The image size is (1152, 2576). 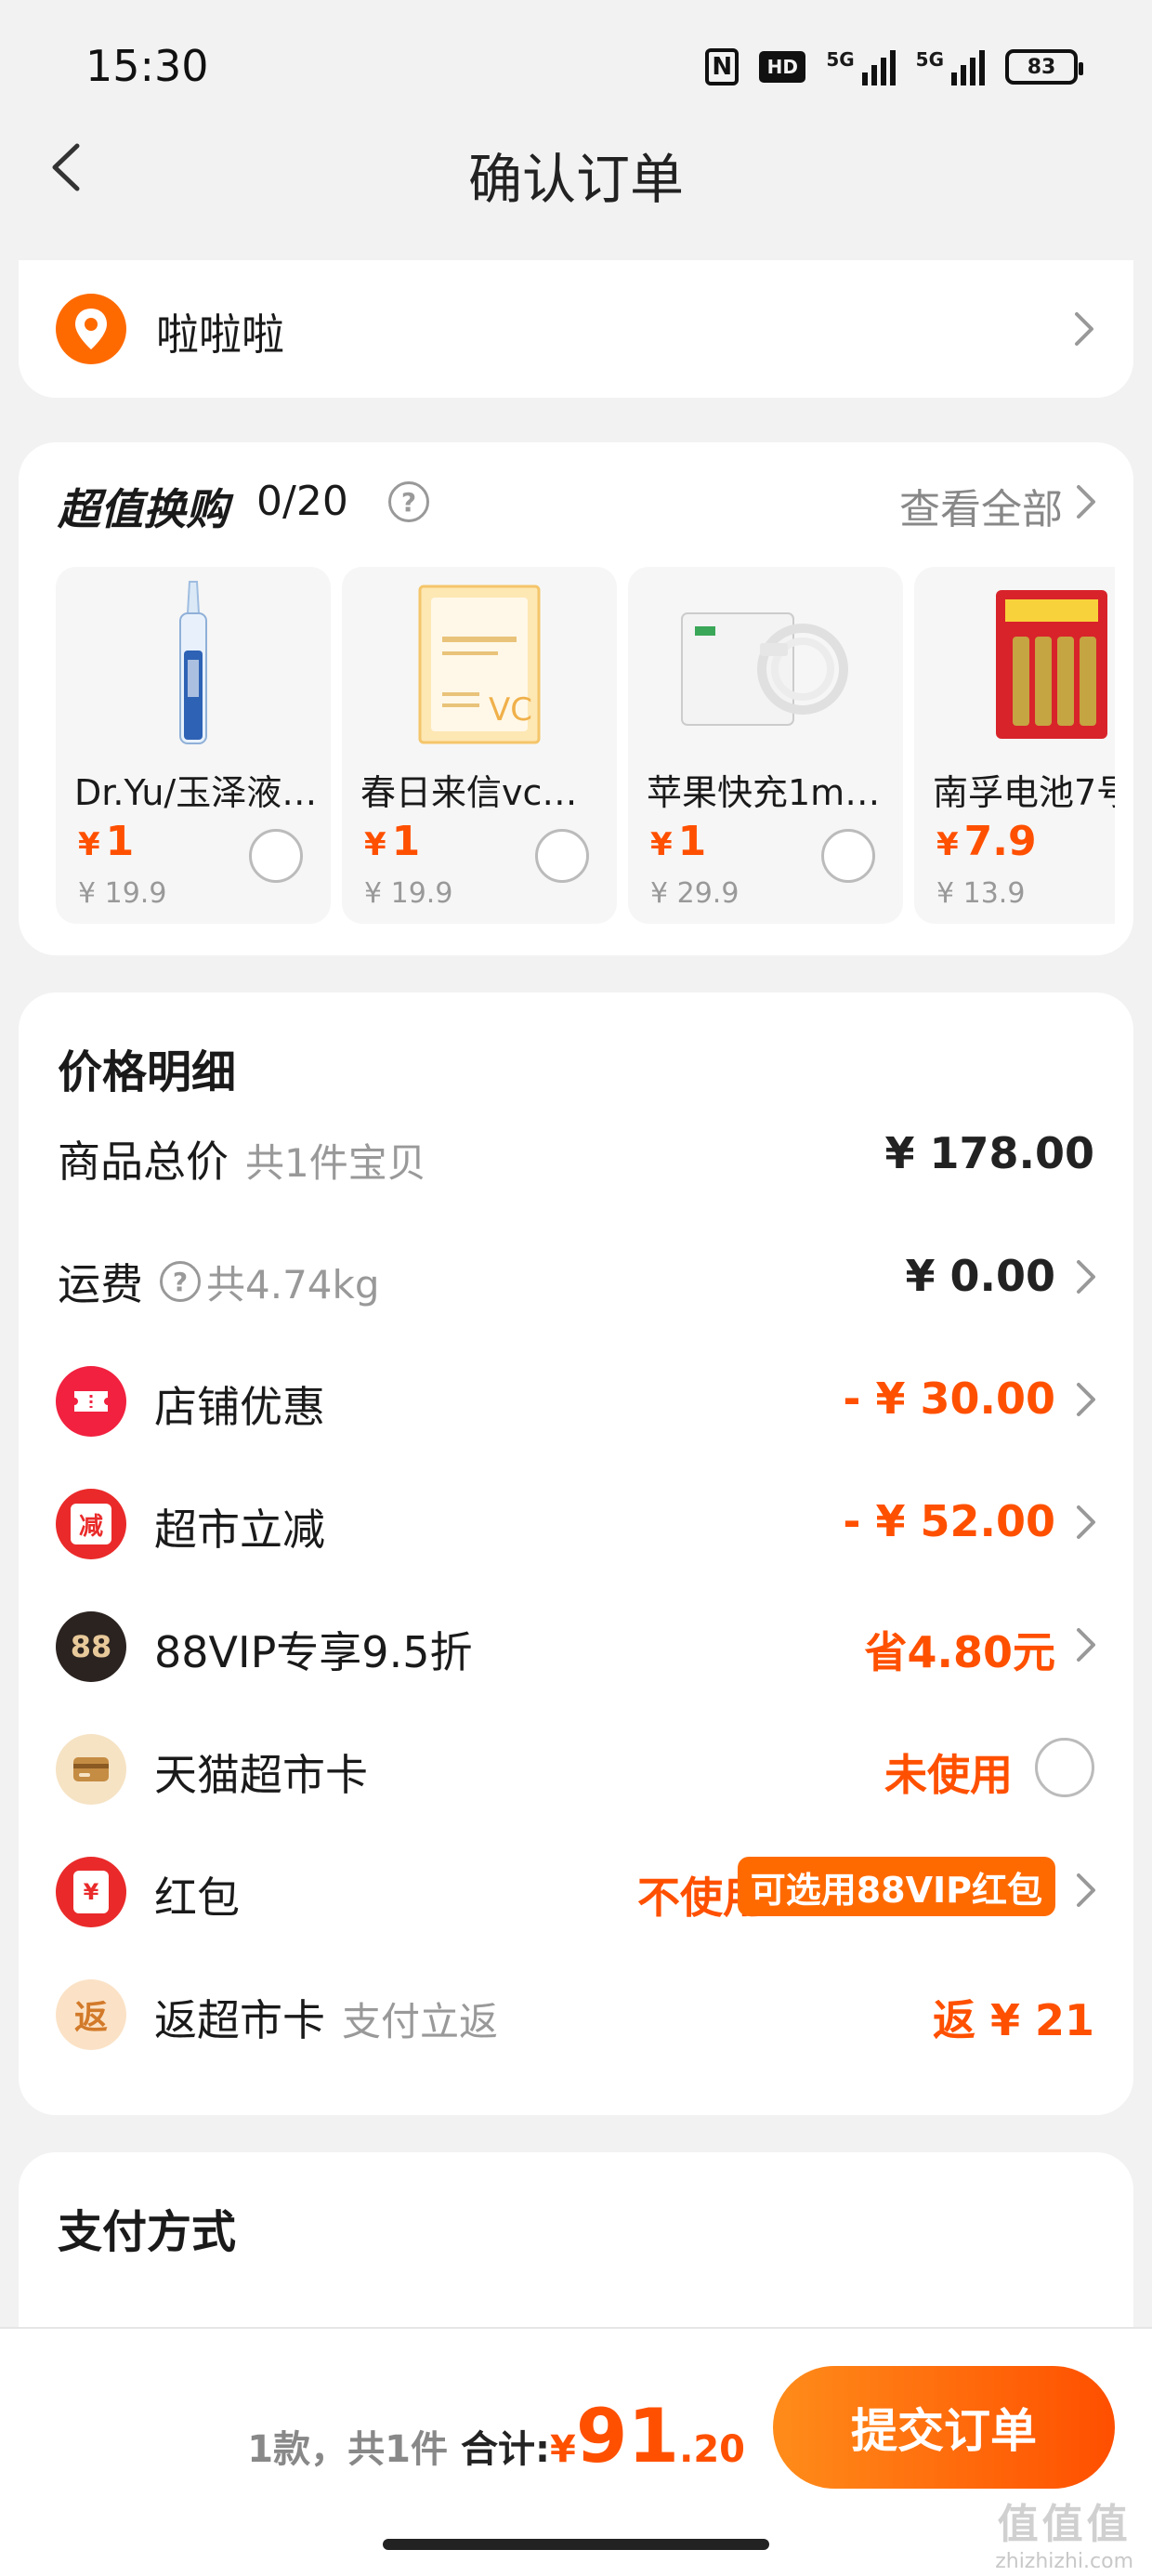 What do you see at coordinates (484, 792) in the screenshot?
I see `product-name: 春日来信vc温和面膜` at bounding box center [484, 792].